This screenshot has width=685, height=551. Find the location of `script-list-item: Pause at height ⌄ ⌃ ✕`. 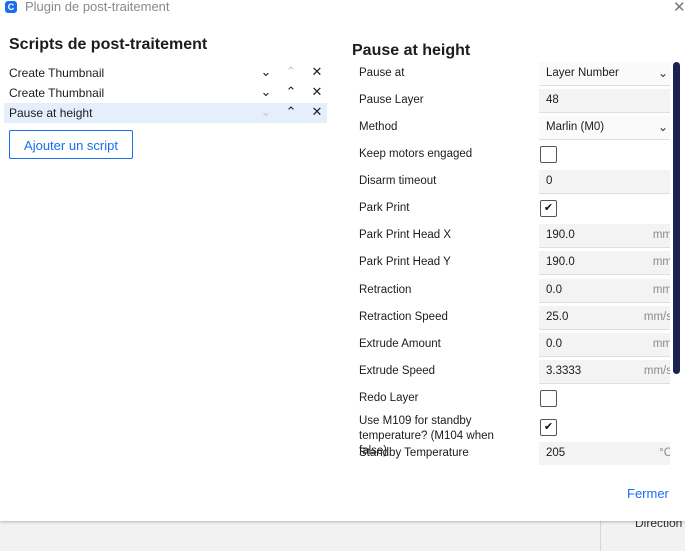

script-list-item: Pause at height ⌄ ⌃ ✕ is located at coordinates (165, 113).